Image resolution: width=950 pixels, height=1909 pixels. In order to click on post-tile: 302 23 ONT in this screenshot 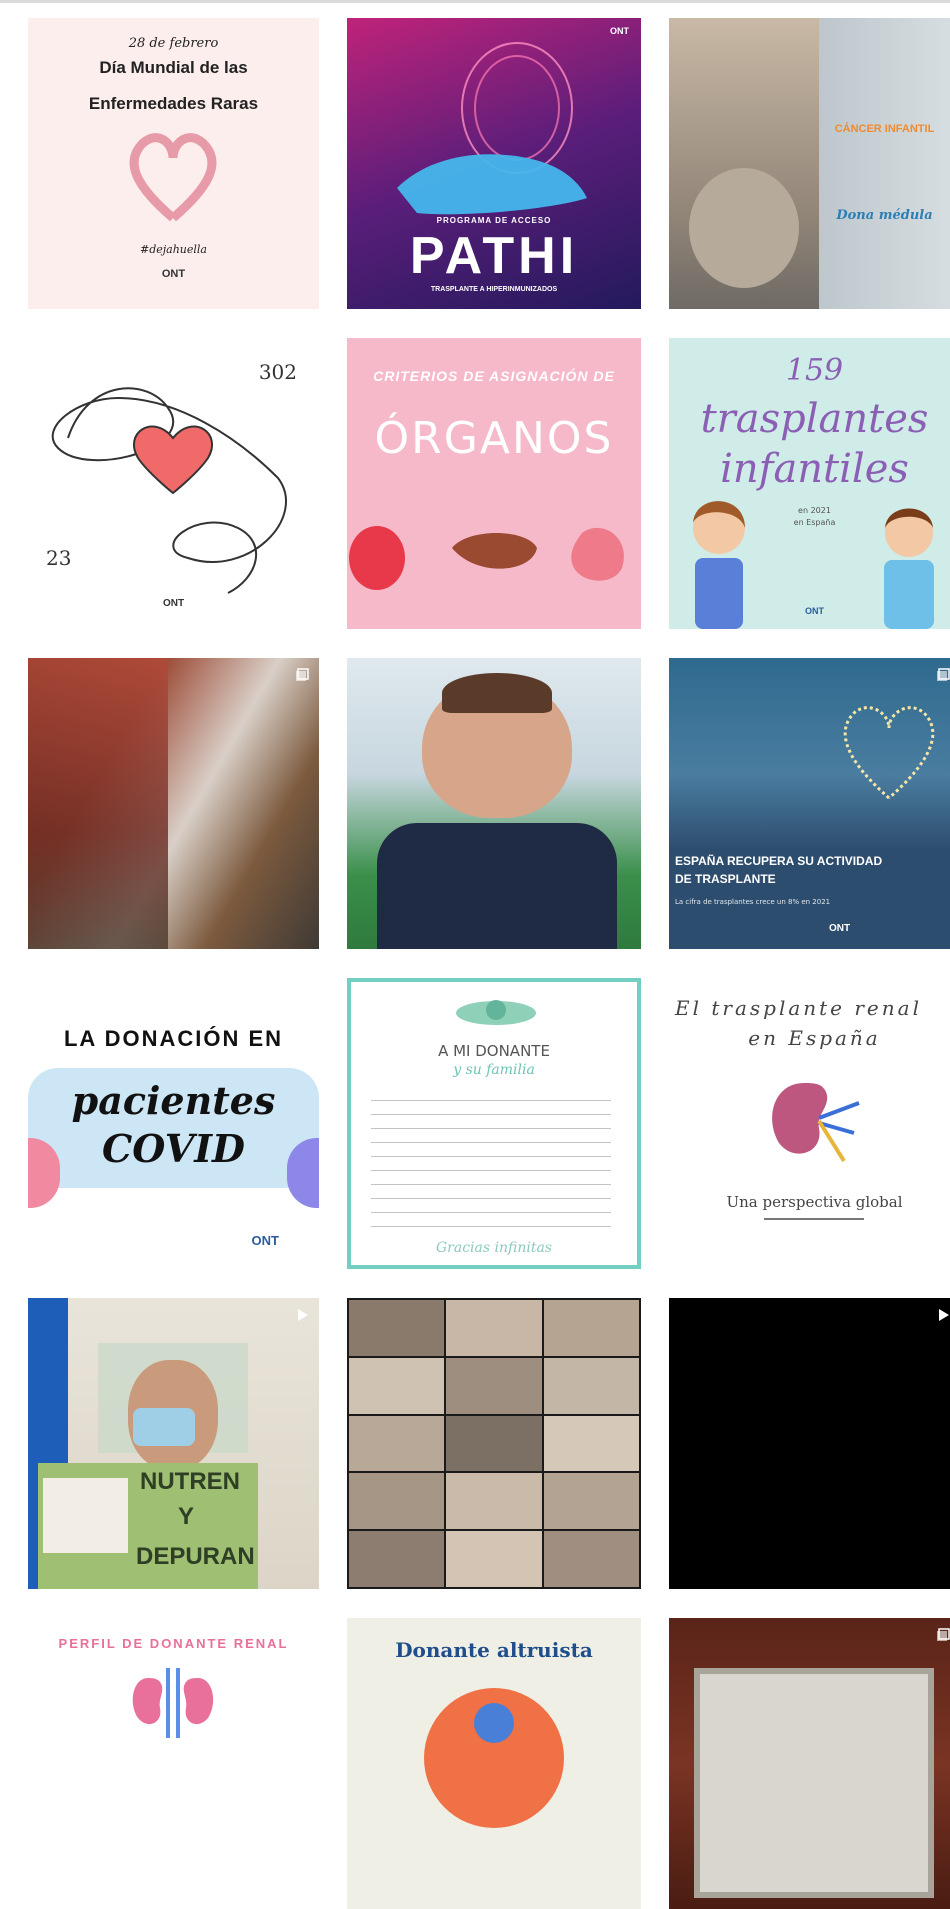, I will do `click(173, 483)`.